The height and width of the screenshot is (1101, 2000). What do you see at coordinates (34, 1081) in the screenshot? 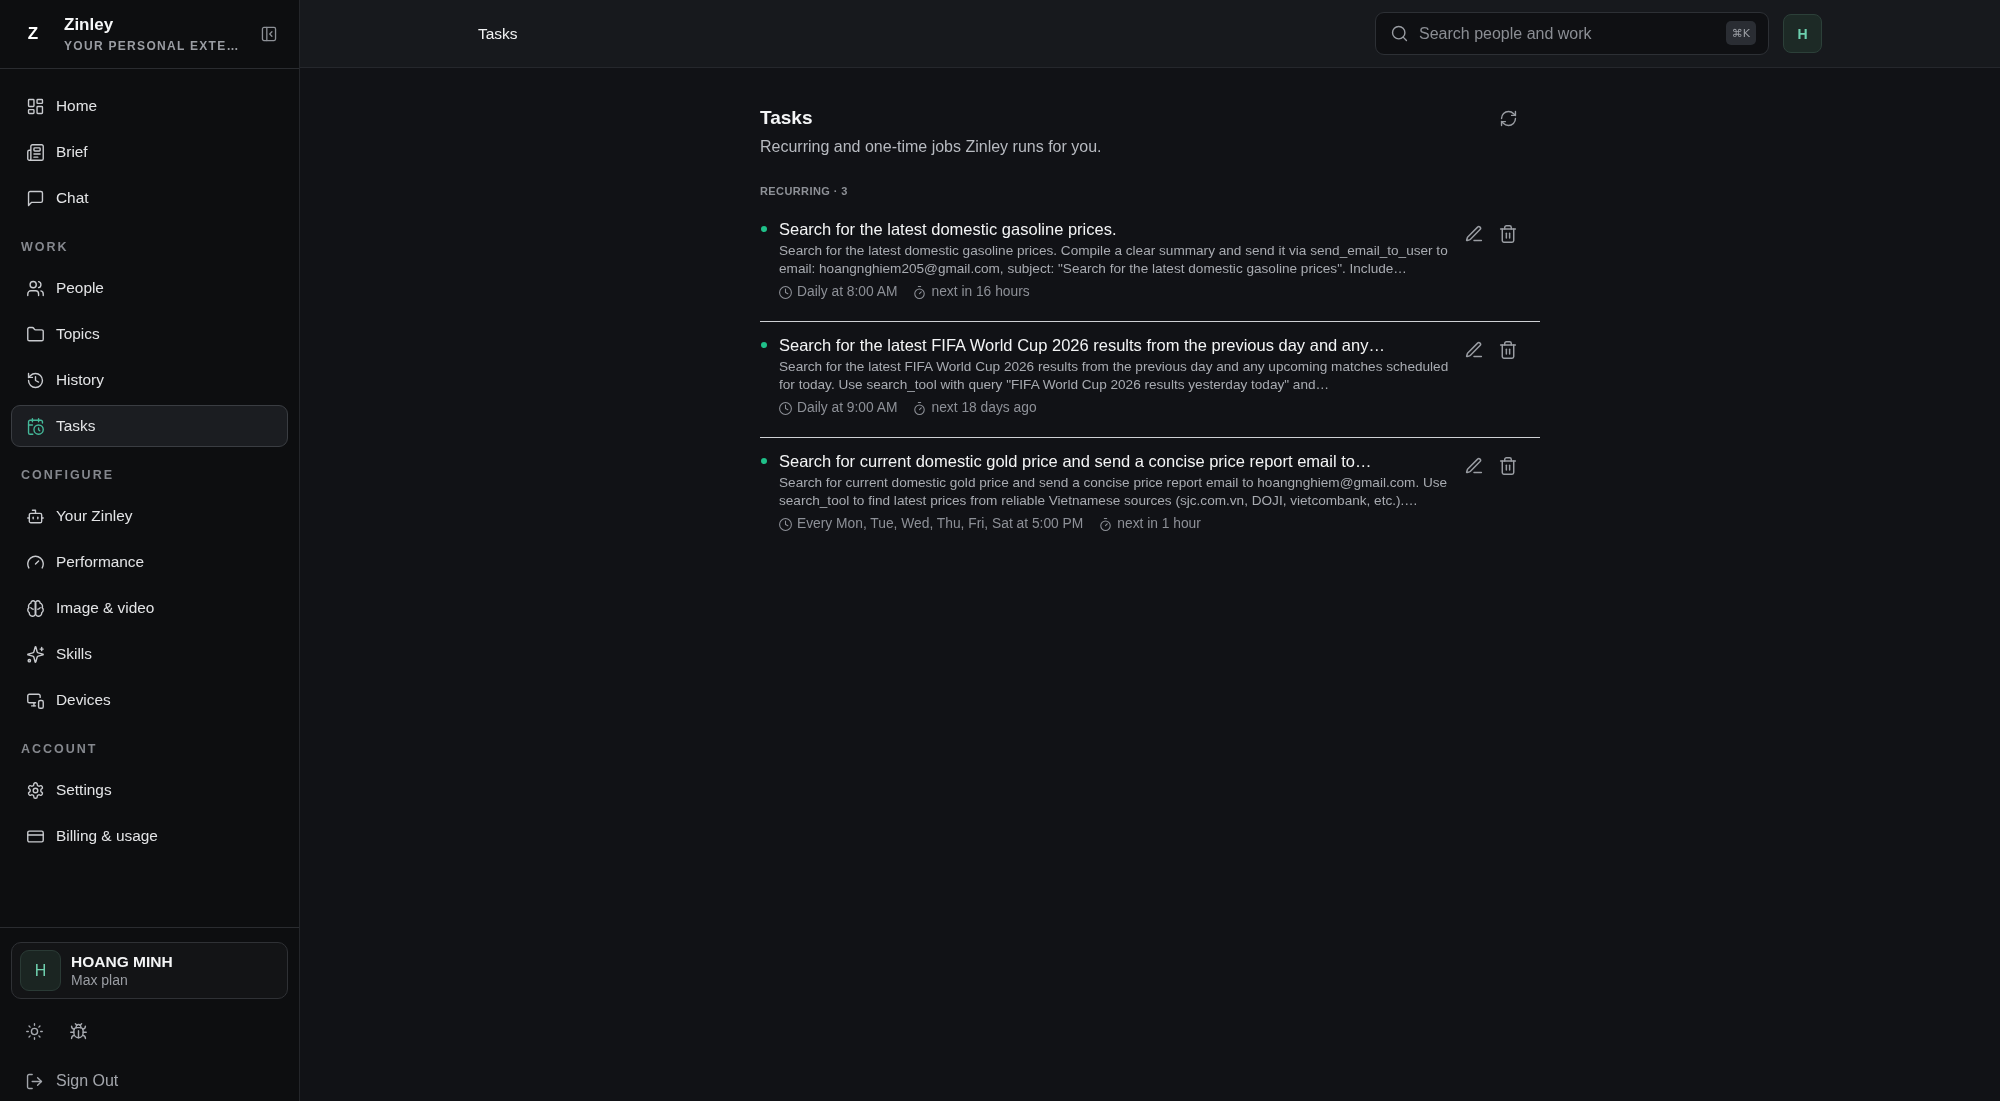
I see `sign-out-icon` at bounding box center [34, 1081].